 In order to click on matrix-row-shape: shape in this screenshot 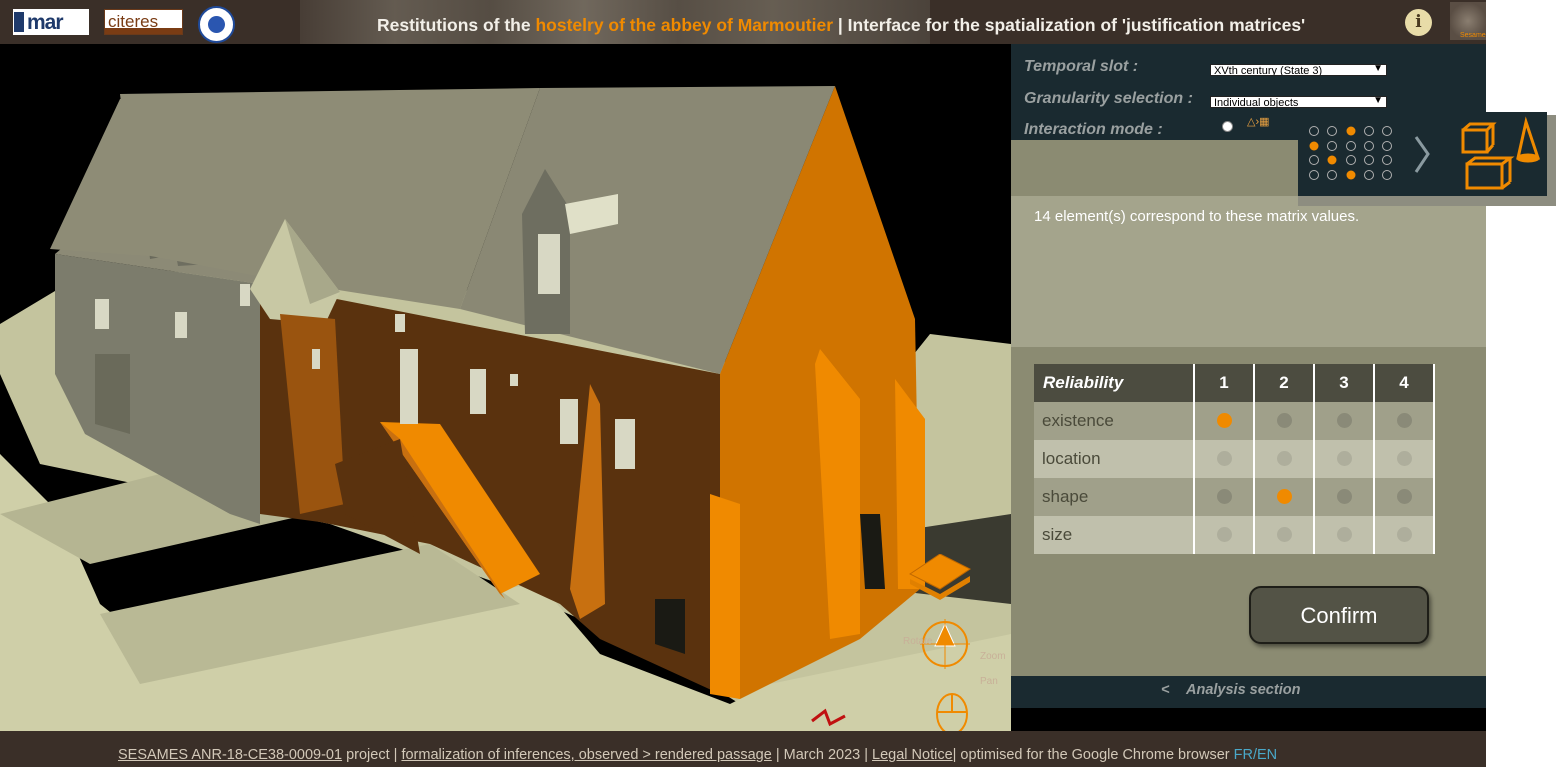, I will do `click(1234, 497)`.